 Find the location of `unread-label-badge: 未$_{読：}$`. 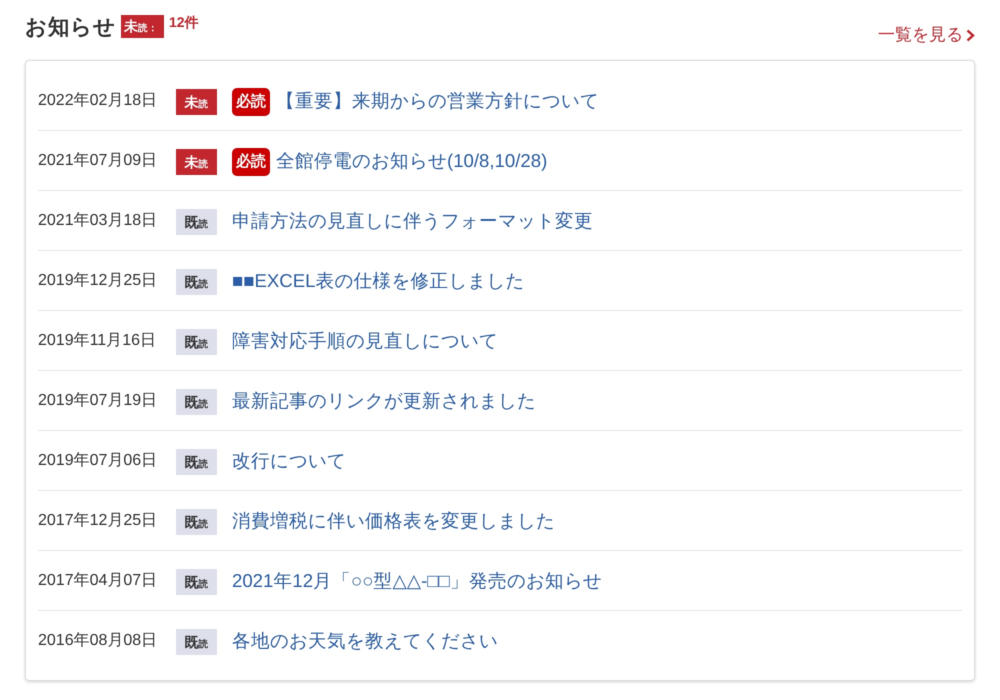

unread-label-badge: 未$_{読：}$ is located at coordinates (142, 26).